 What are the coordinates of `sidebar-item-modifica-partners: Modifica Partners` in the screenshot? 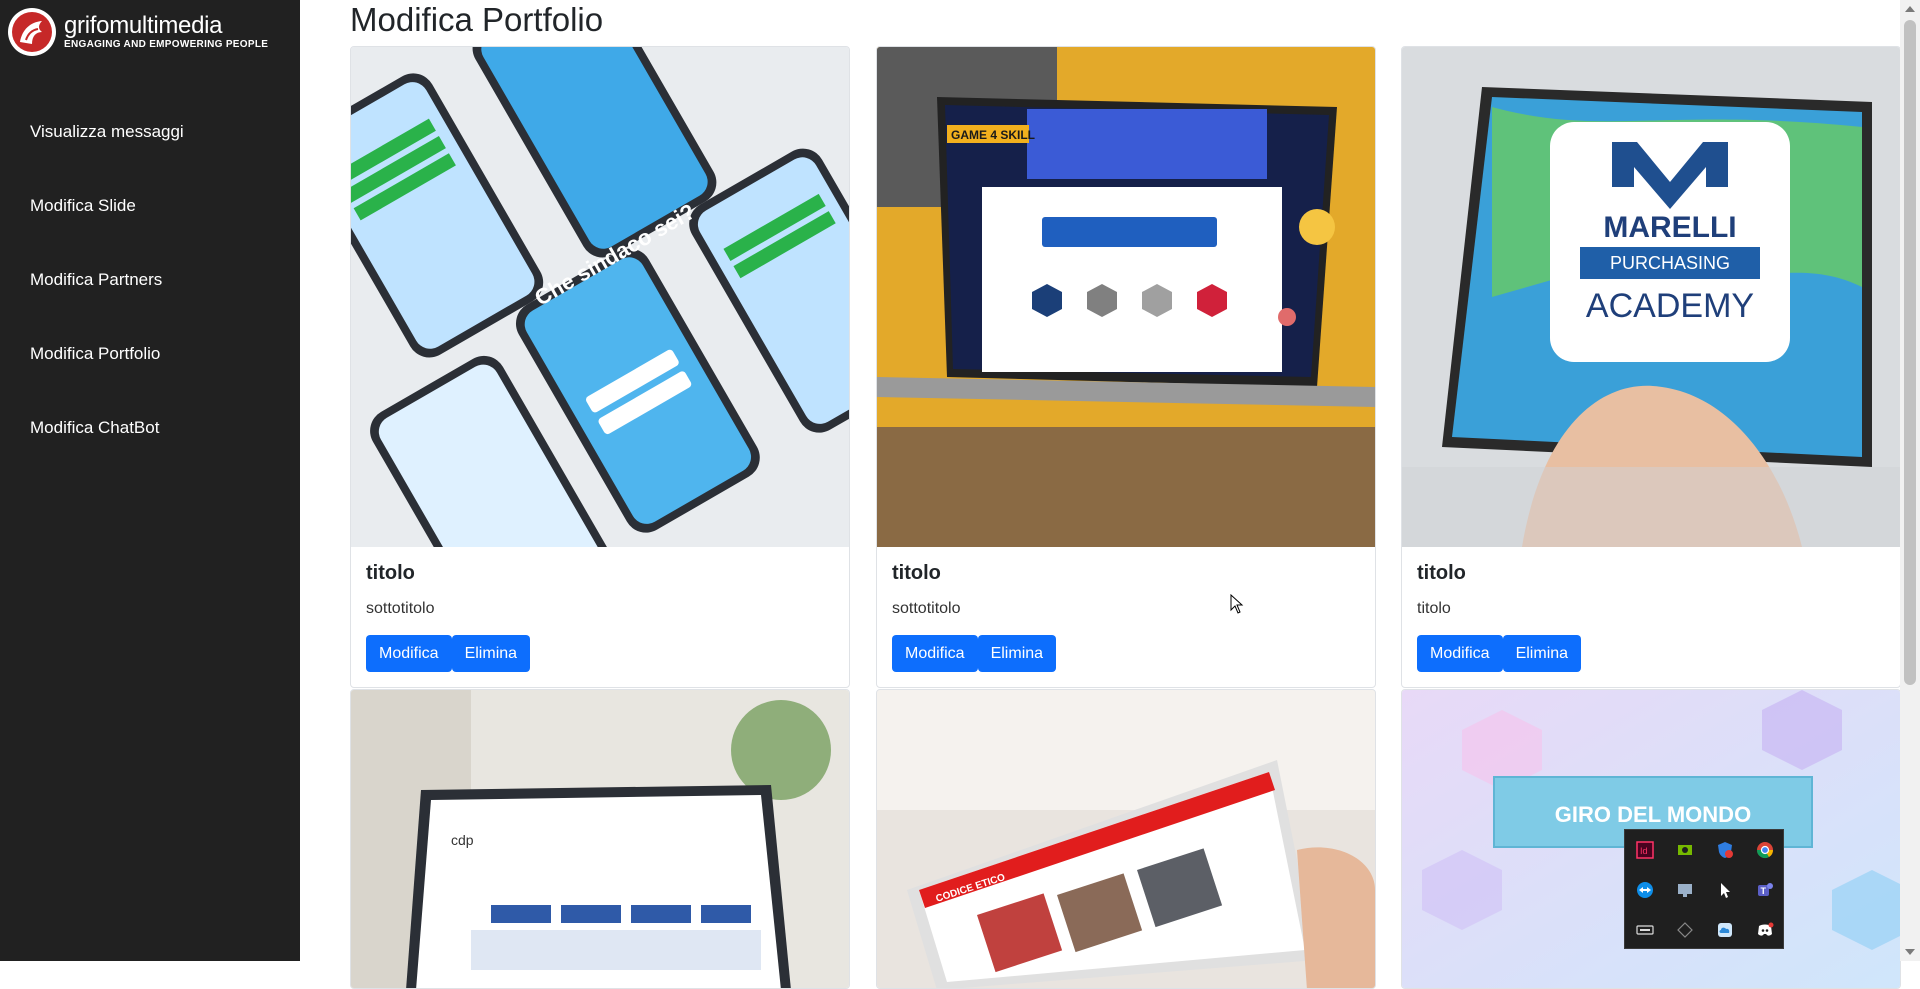 It's located at (150, 289).